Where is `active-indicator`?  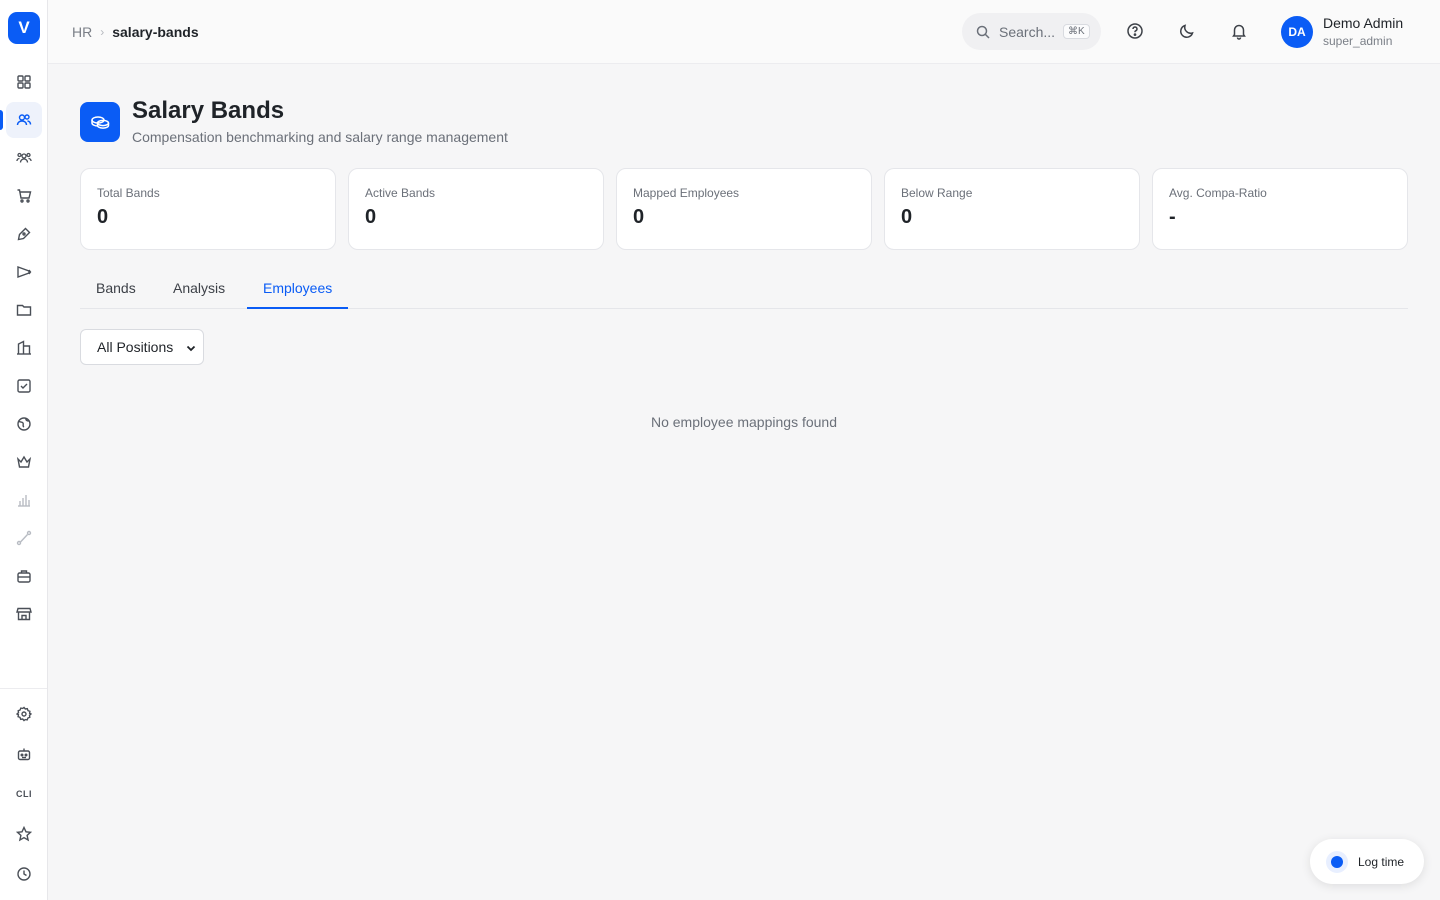
active-indicator is located at coordinates (1, 120).